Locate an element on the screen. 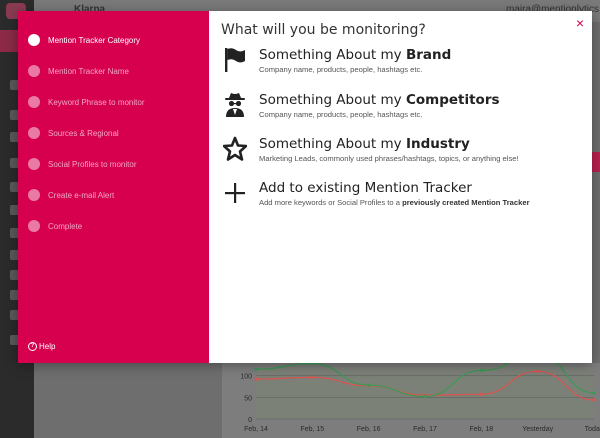 This screenshot has width=600, height=438. close-icon: × is located at coordinates (580, 23).